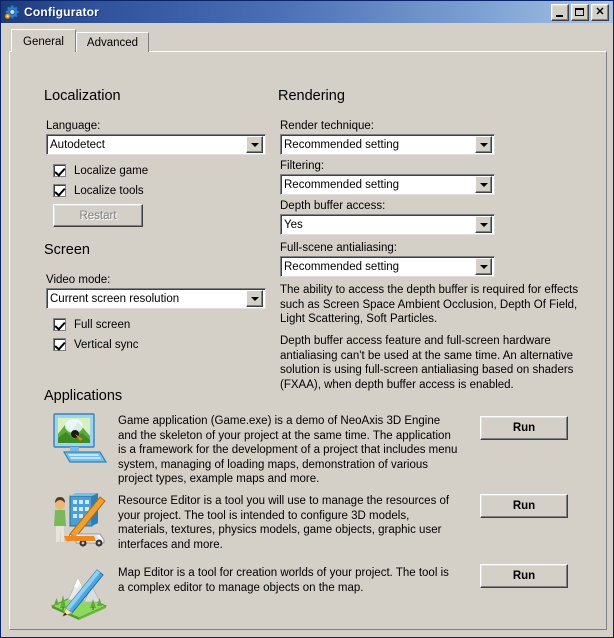  Describe the element at coordinates (59, 190) in the screenshot. I see `localize-tools-checkbox` at that location.